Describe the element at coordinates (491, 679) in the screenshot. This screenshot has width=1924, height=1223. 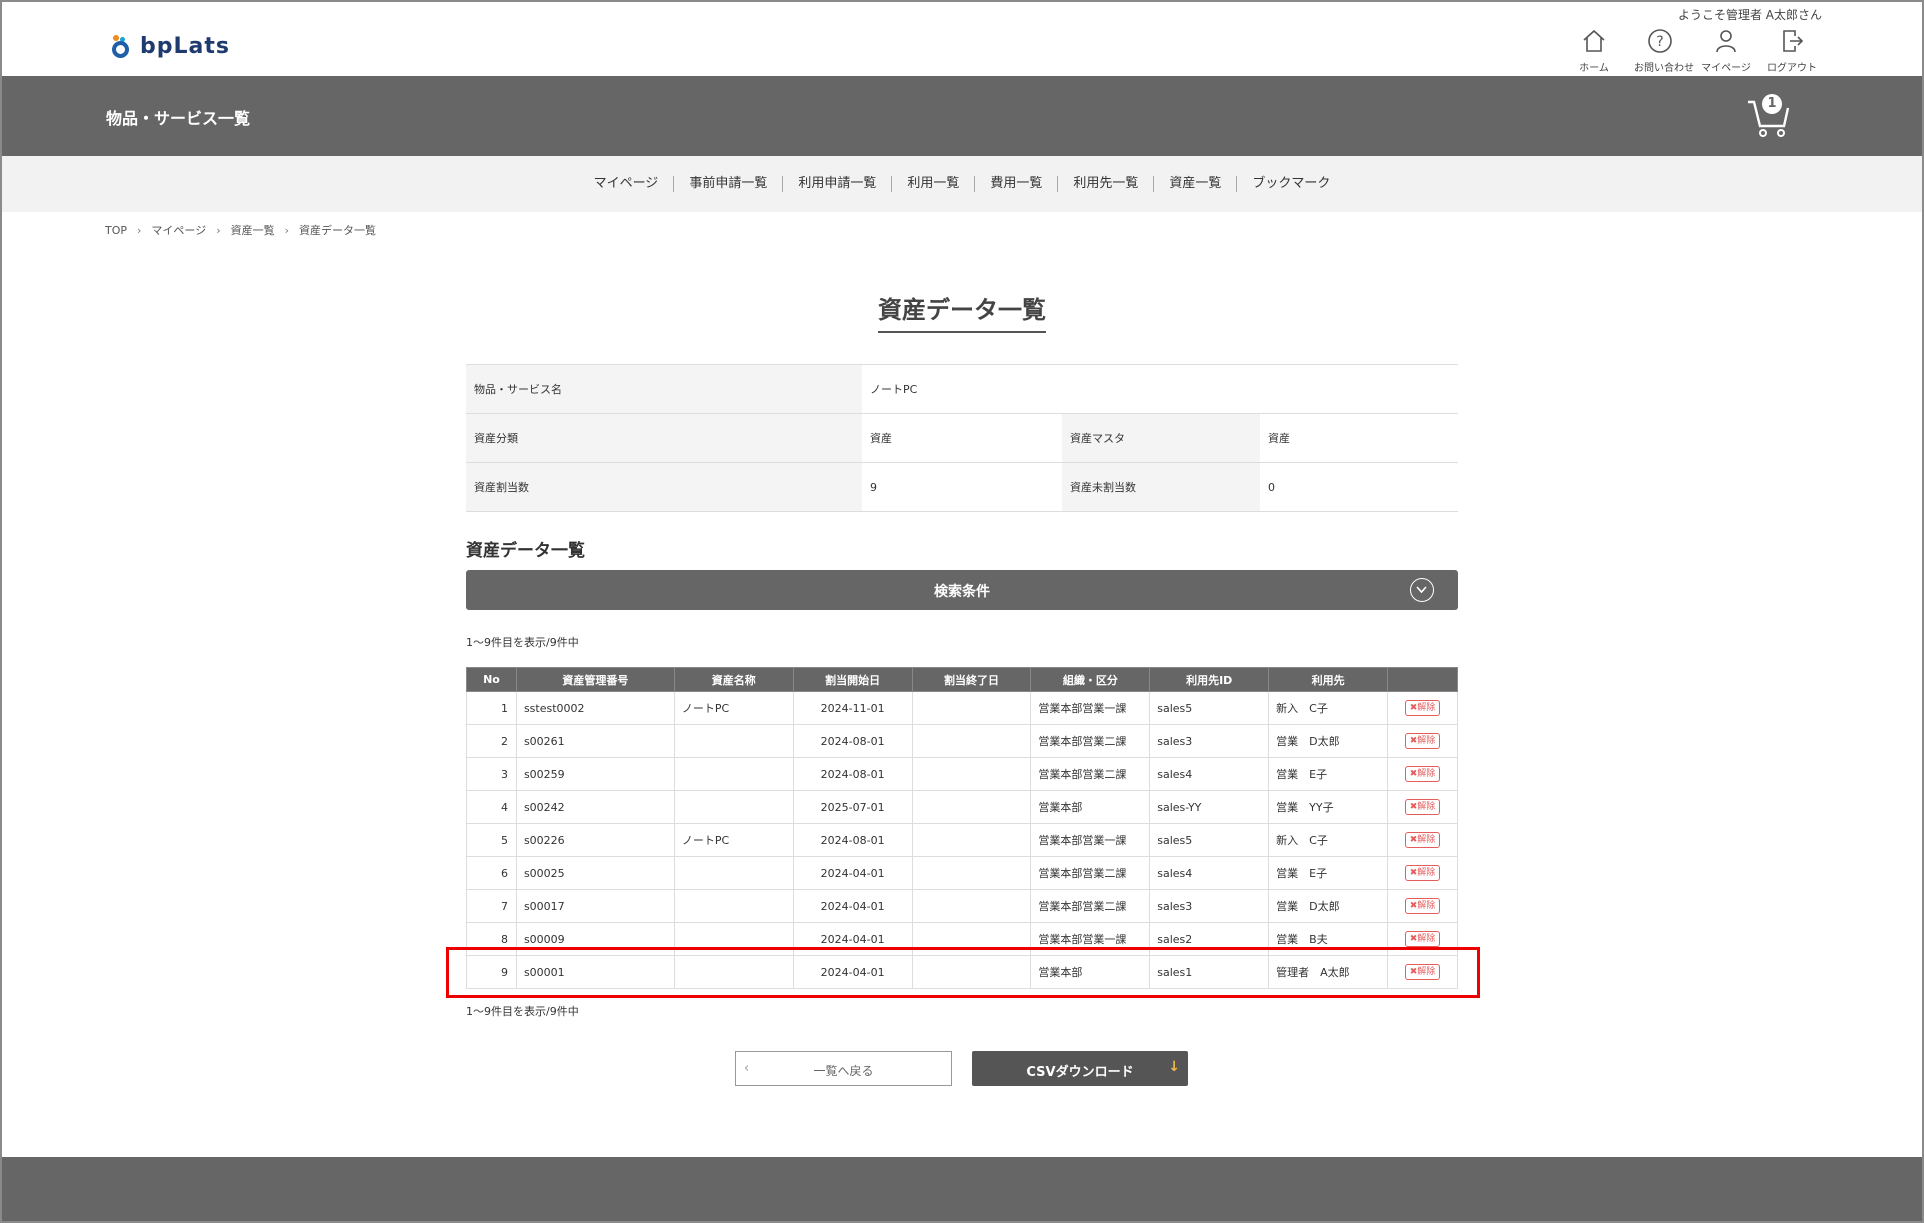
I see `col-header-no: No` at that location.